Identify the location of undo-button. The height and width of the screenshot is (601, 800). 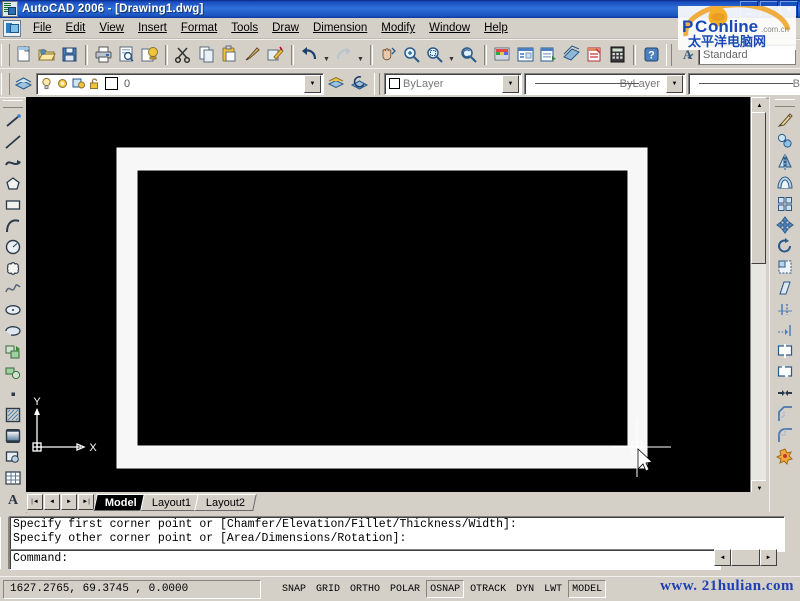
(309, 54).